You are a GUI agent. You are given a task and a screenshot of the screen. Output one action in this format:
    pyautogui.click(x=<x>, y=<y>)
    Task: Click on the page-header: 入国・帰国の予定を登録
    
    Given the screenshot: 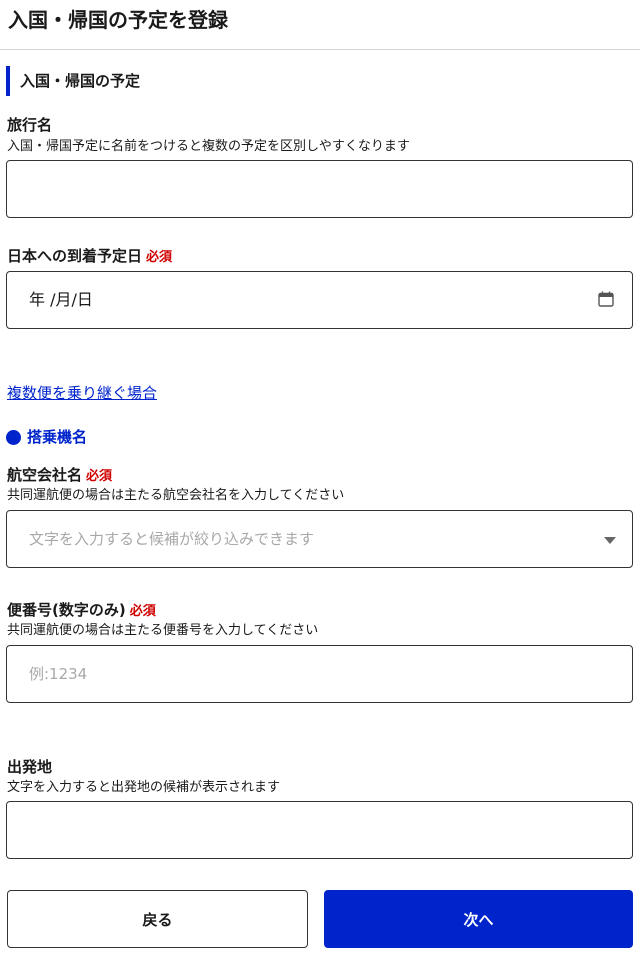 What is the action you would take?
    pyautogui.click(x=320, y=25)
    